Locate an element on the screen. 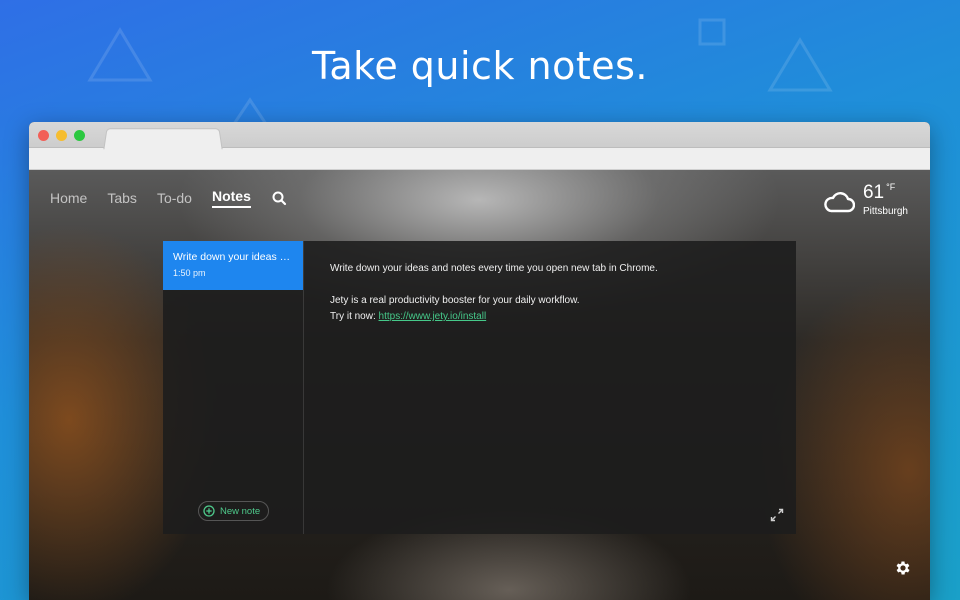 This screenshot has height=600, width=960. temperature: 61 °F is located at coordinates (885, 193).